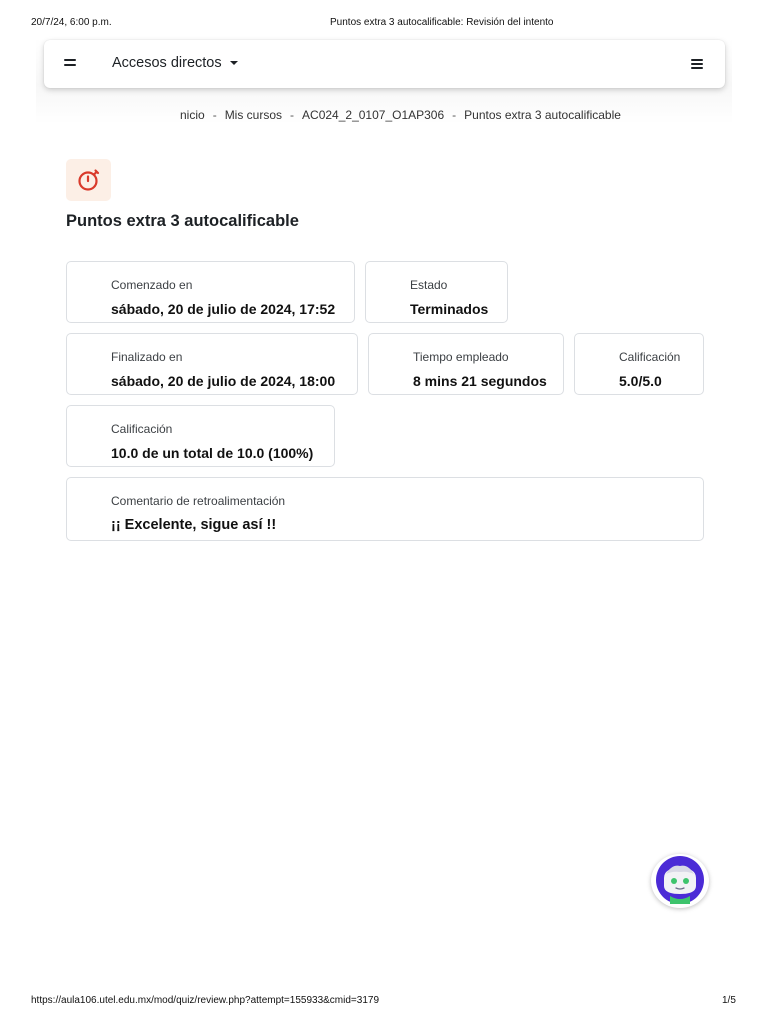 The height and width of the screenshot is (1024, 768). What do you see at coordinates (192, 115) in the screenshot?
I see `breadcrumb-item-home: nicio` at bounding box center [192, 115].